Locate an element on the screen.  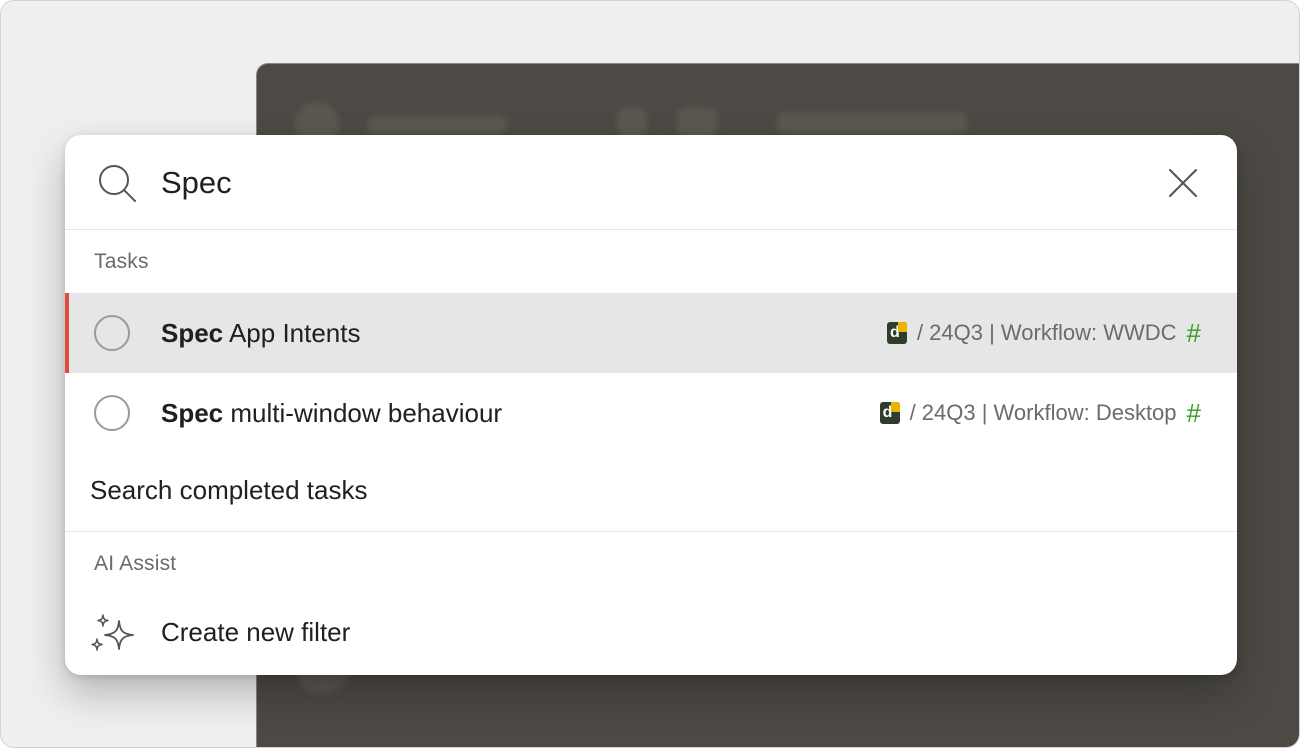
task-project-path: / 24Q3 | Workflow: WWDC is located at coordinates (1046, 332).